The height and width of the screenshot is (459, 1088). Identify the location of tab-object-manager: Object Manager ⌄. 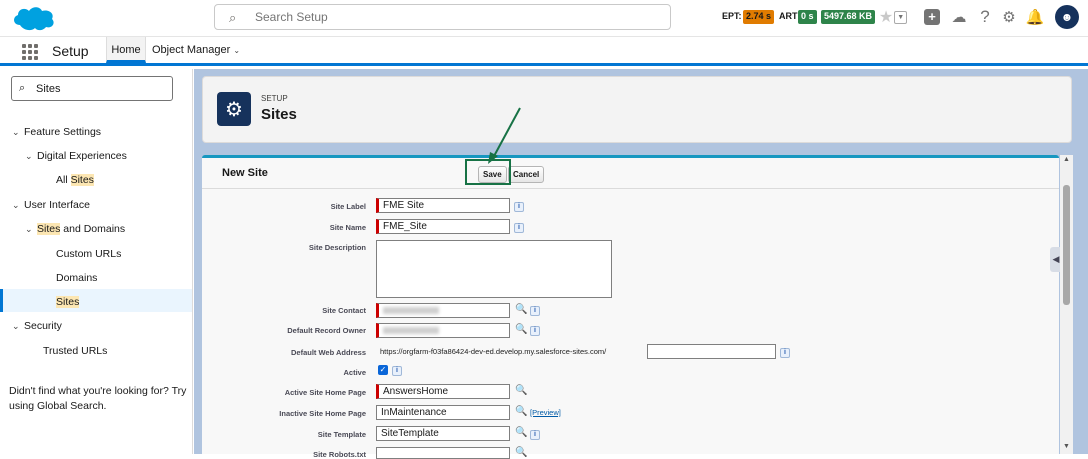
(202, 50).